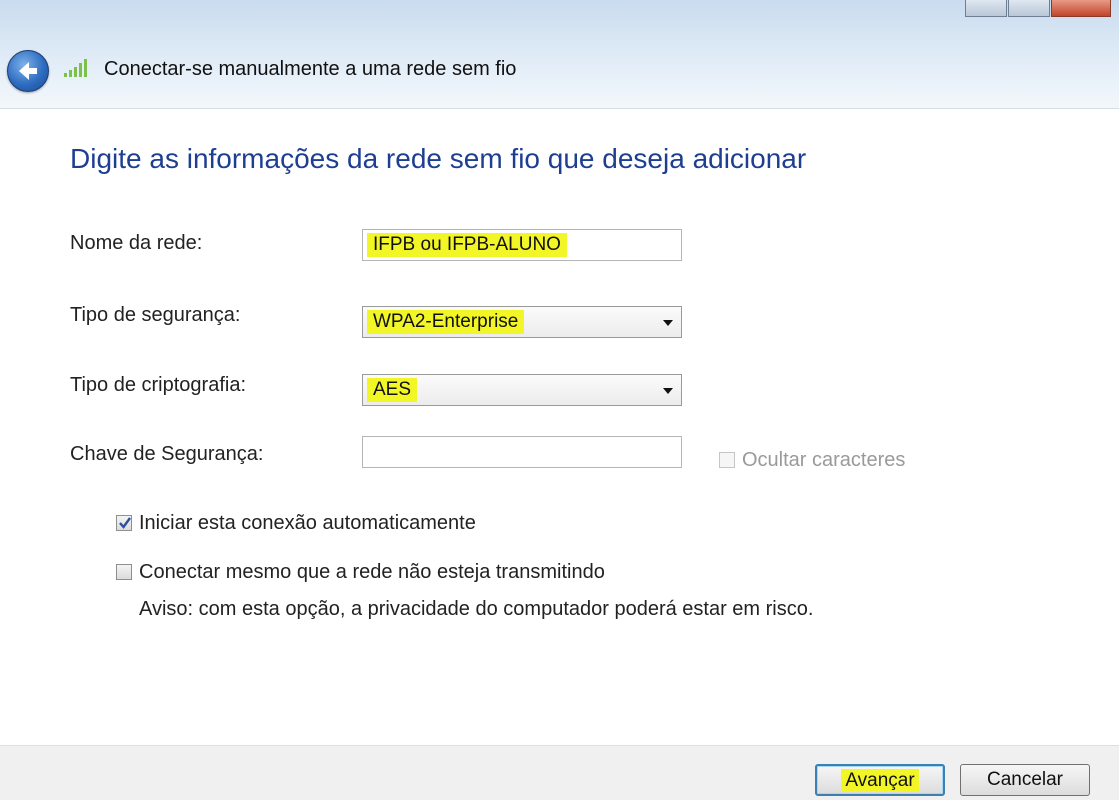 Image resolution: width=1119 pixels, height=800 pixels. What do you see at coordinates (373, 452) in the screenshot?
I see `security-key-value` at bounding box center [373, 452].